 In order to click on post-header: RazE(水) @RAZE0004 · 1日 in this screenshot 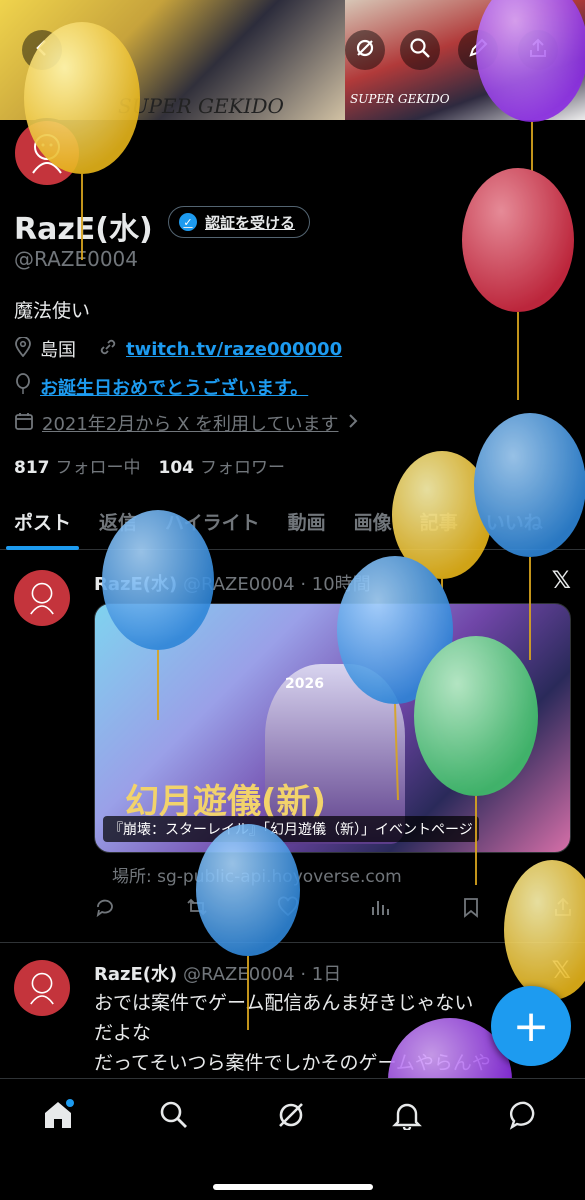, I will do `click(217, 973)`.